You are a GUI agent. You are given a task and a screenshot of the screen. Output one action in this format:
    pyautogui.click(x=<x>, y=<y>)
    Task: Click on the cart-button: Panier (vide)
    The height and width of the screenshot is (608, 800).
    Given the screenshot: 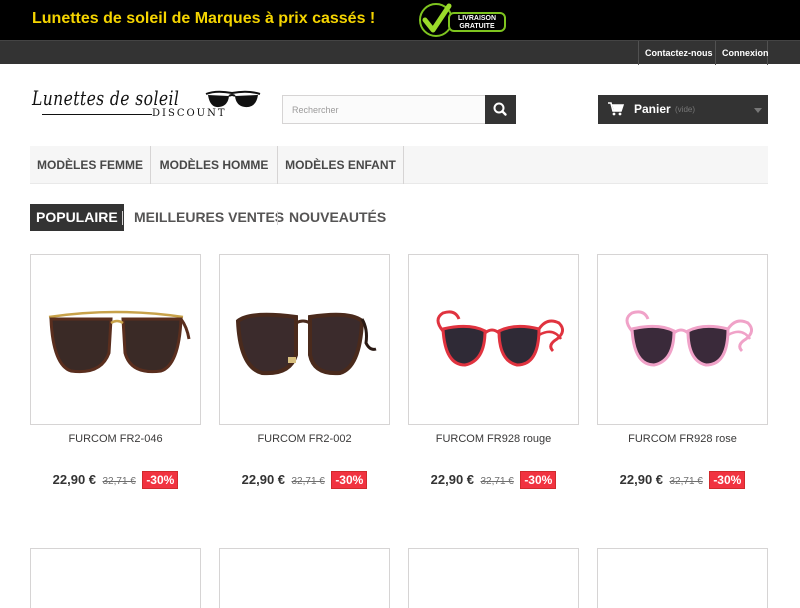 What is the action you would take?
    pyautogui.click(x=683, y=109)
    